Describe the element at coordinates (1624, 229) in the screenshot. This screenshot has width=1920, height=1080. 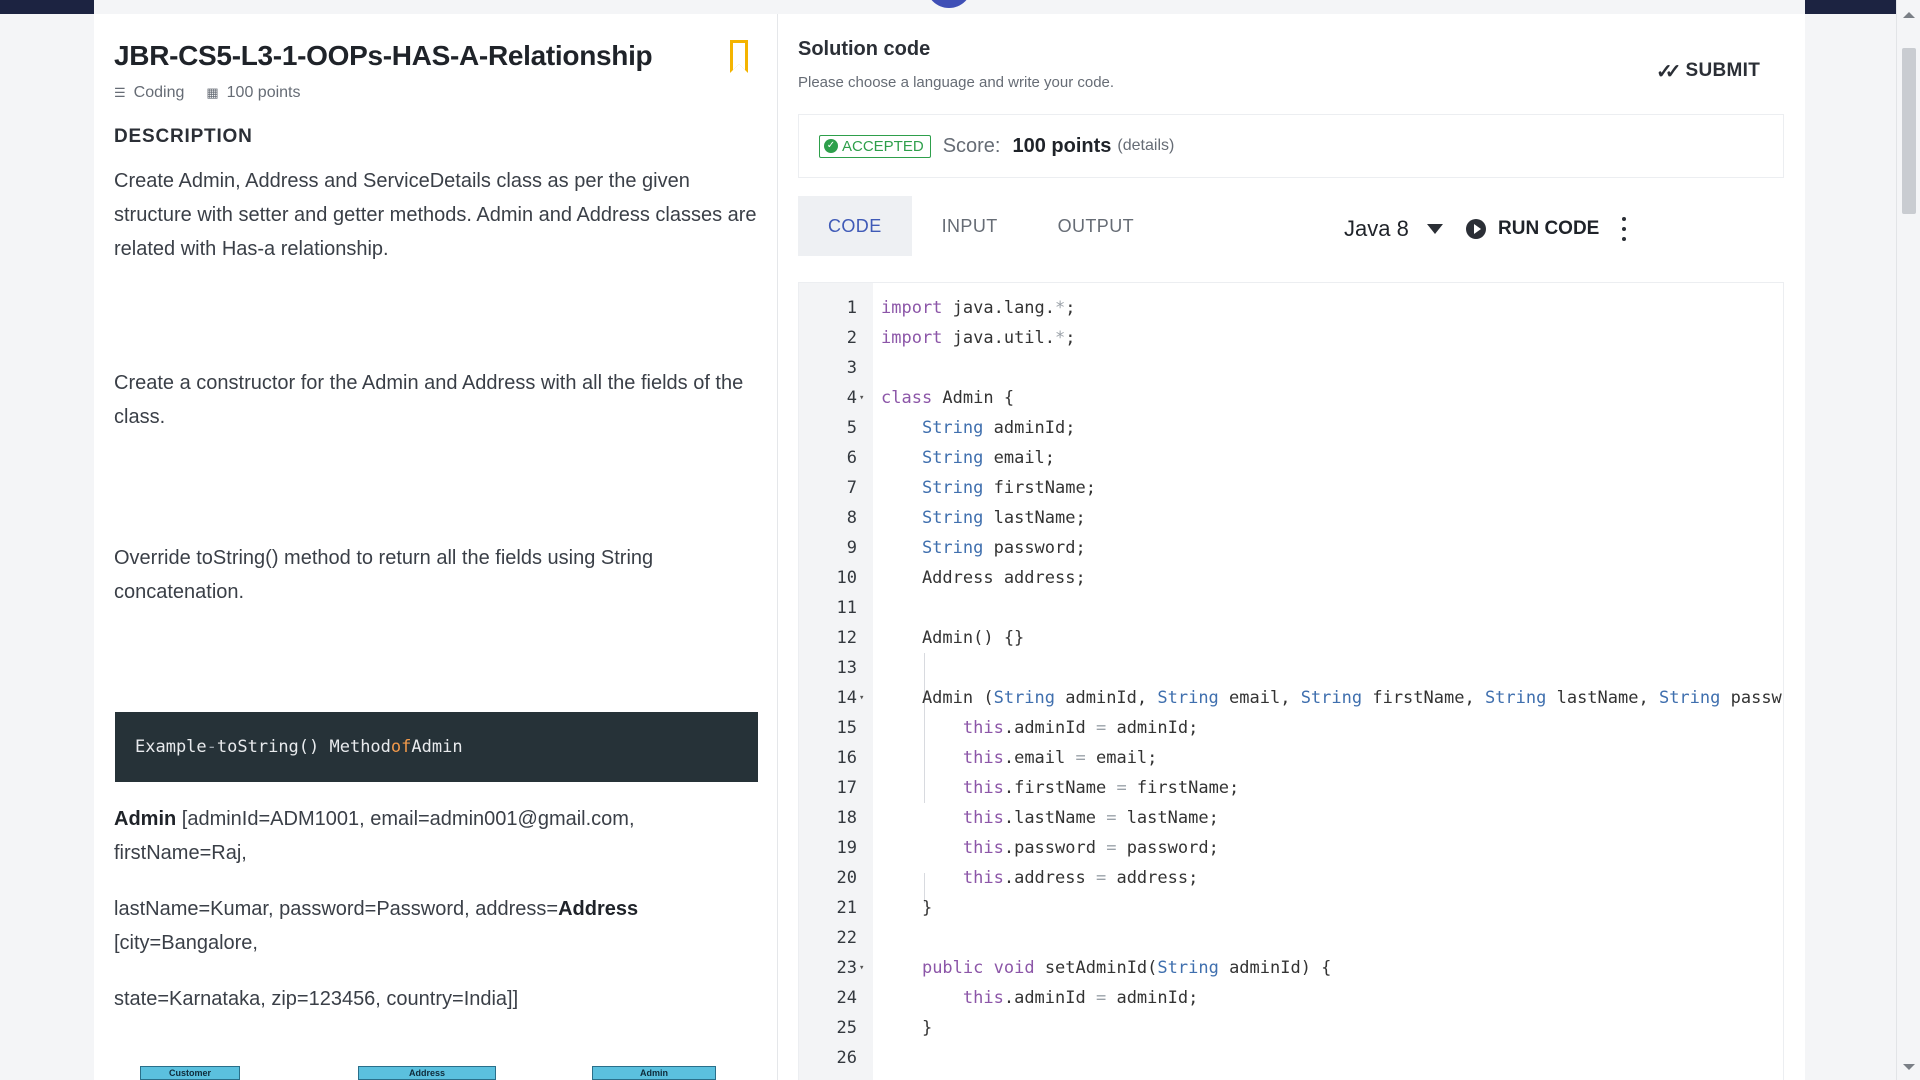
I see `kebab-menu-icon` at that location.